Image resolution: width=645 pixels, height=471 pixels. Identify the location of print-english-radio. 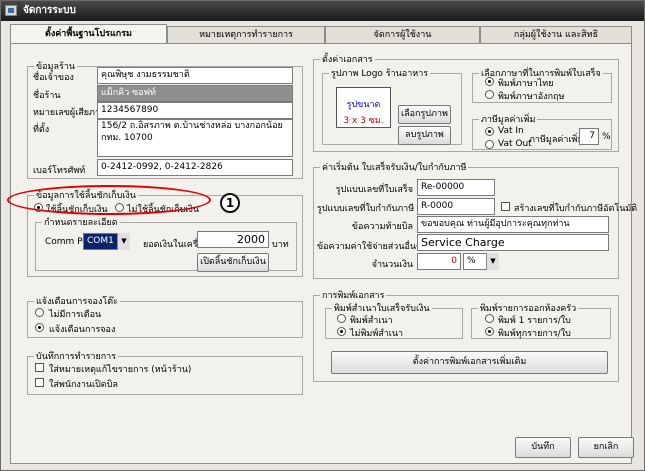
(489, 94).